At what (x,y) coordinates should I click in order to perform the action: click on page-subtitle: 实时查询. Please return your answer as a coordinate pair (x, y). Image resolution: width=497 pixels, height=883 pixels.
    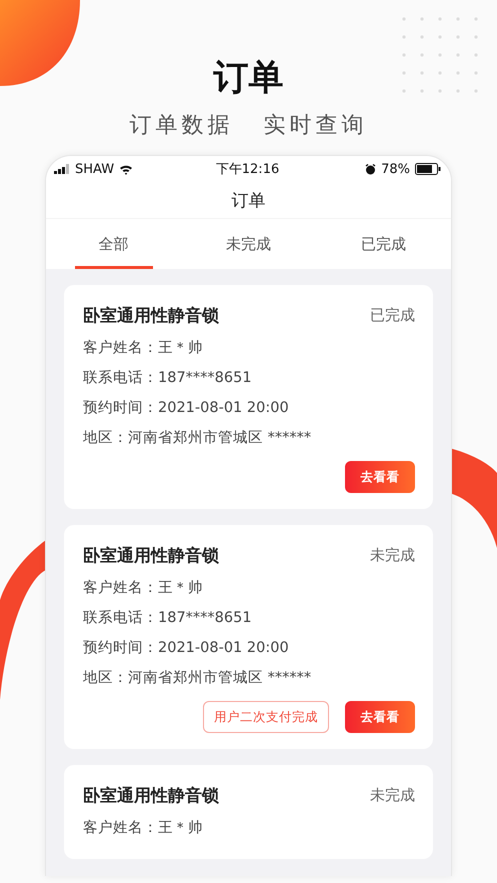
    Looking at the image, I should click on (316, 126).